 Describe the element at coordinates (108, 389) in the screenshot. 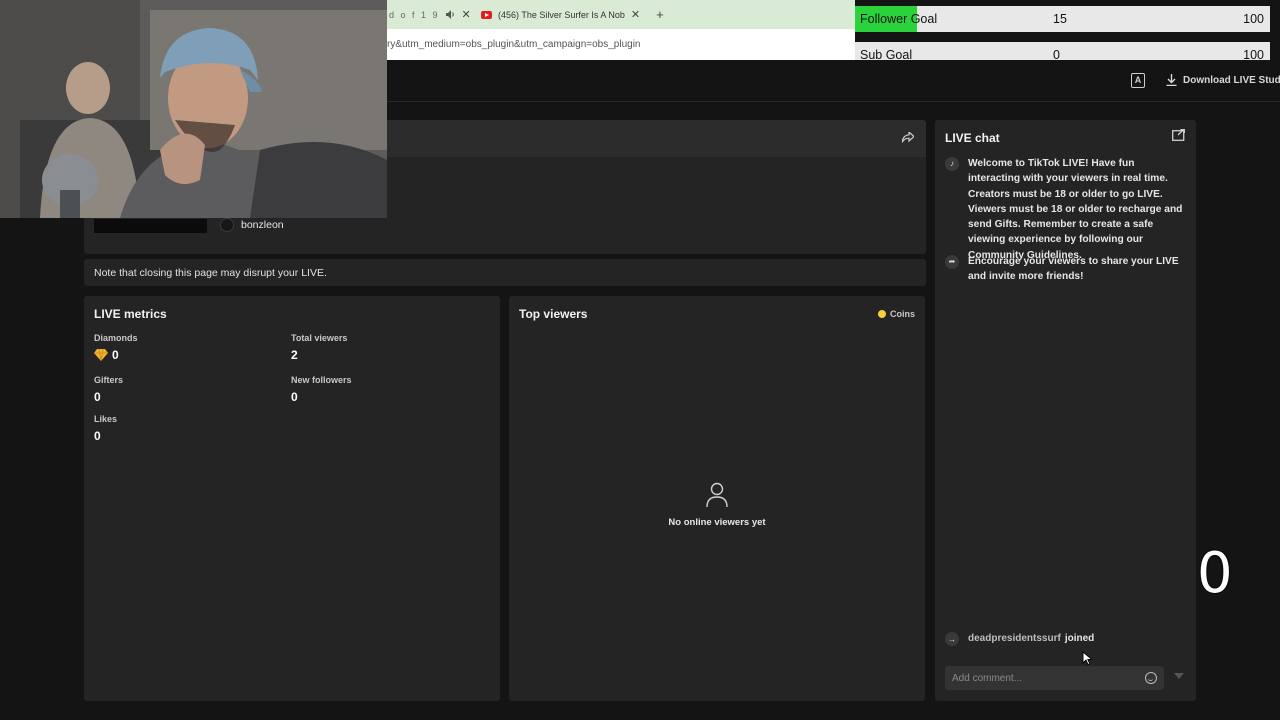

I see `metric-gifters: Gifters 0` at that location.